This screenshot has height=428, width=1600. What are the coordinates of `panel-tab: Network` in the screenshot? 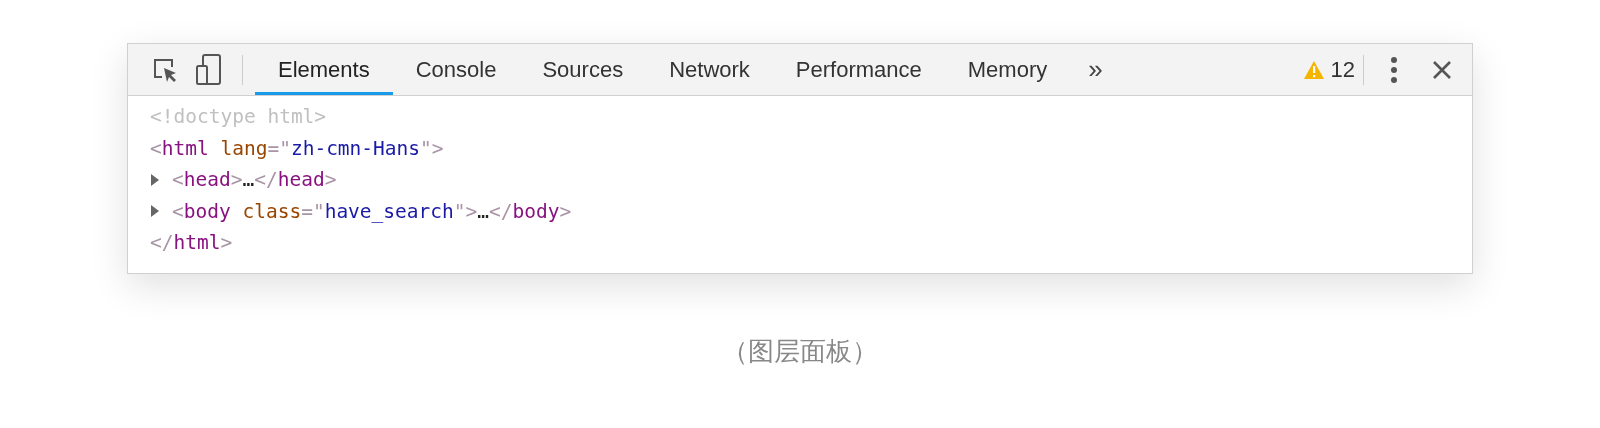 It's located at (709, 69).